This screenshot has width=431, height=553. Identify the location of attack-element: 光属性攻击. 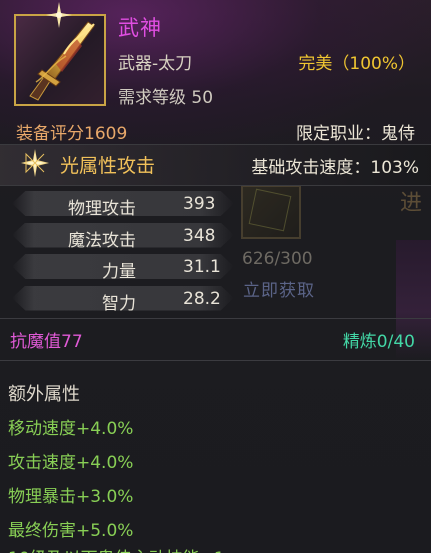
(108, 166).